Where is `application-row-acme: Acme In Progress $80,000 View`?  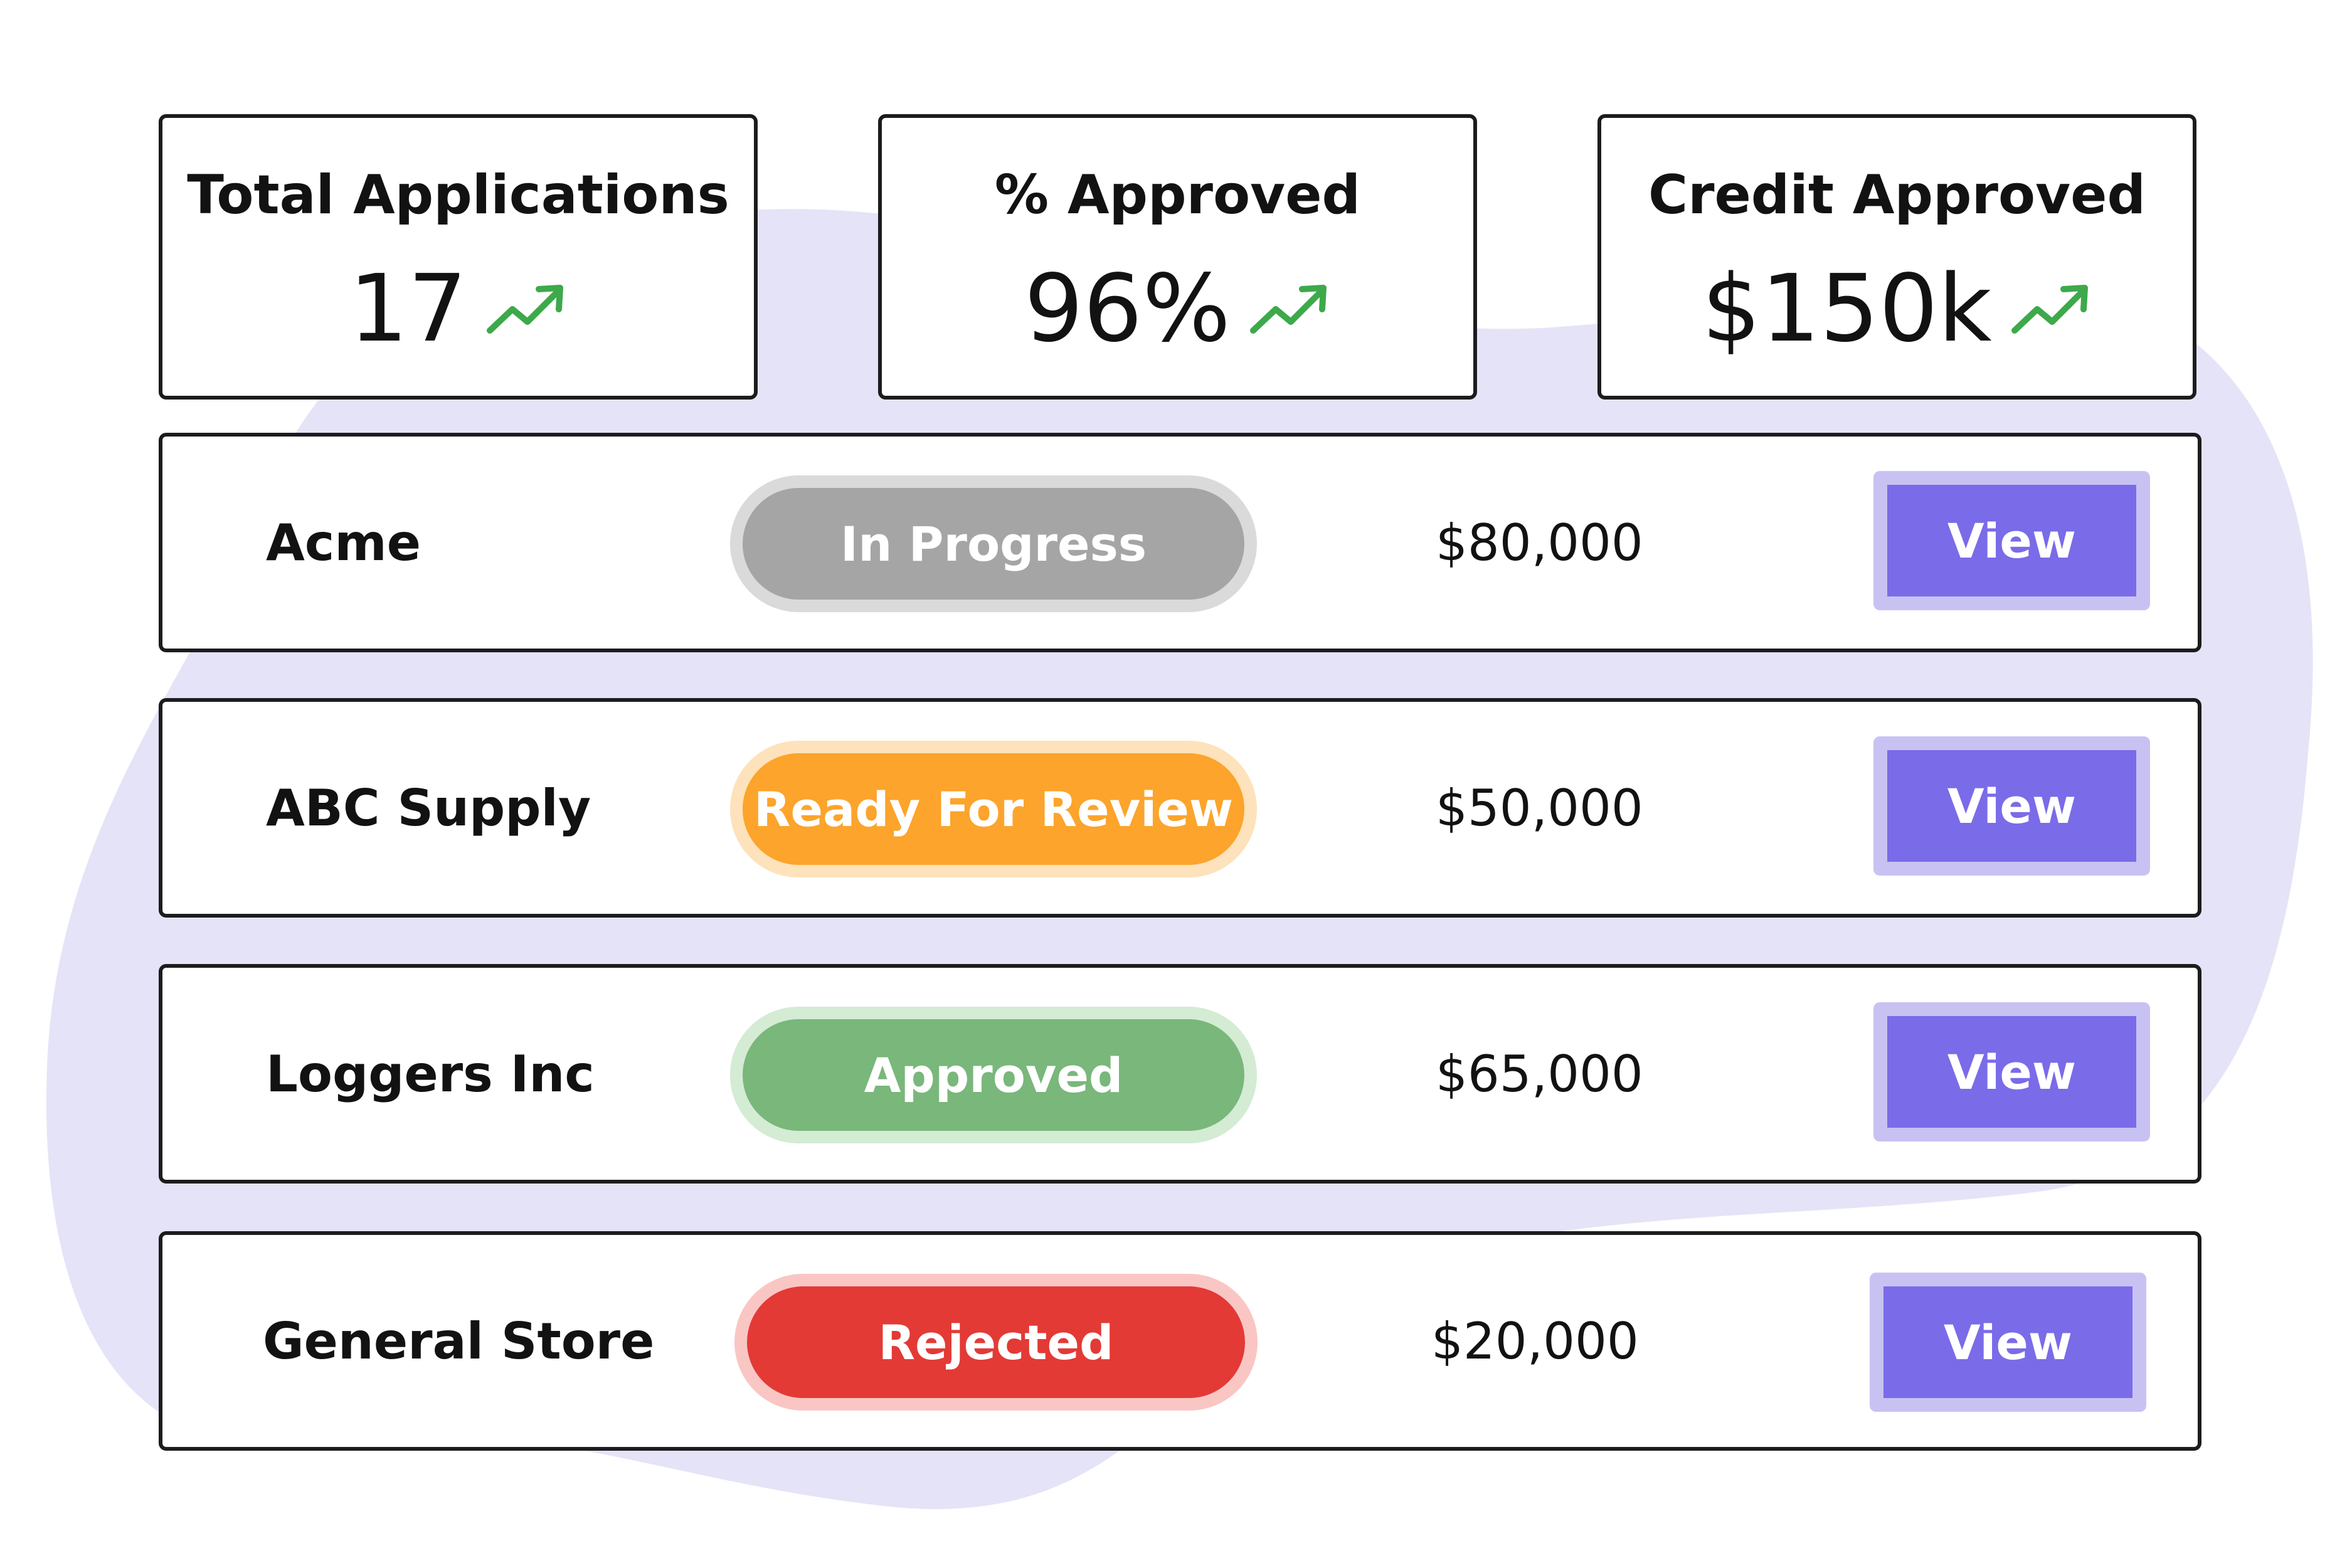 application-row-acme: Acme In Progress $80,000 View is located at coordinates (1180, 542).